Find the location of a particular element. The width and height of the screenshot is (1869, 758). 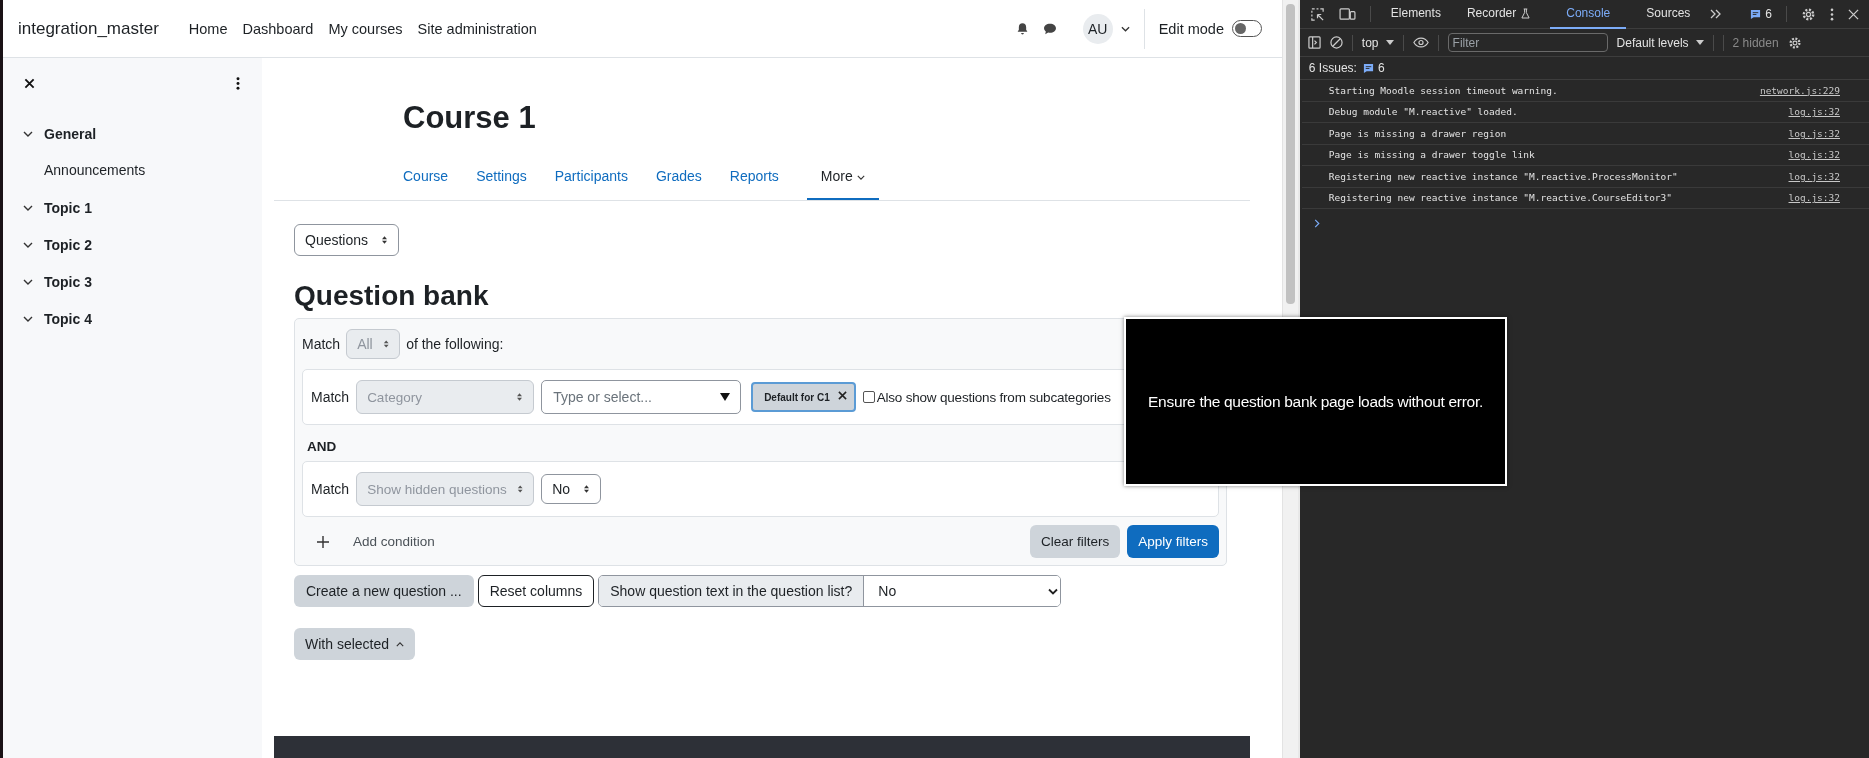

edit-mode-label: Edit mode is located at coordinates (1191, 28).